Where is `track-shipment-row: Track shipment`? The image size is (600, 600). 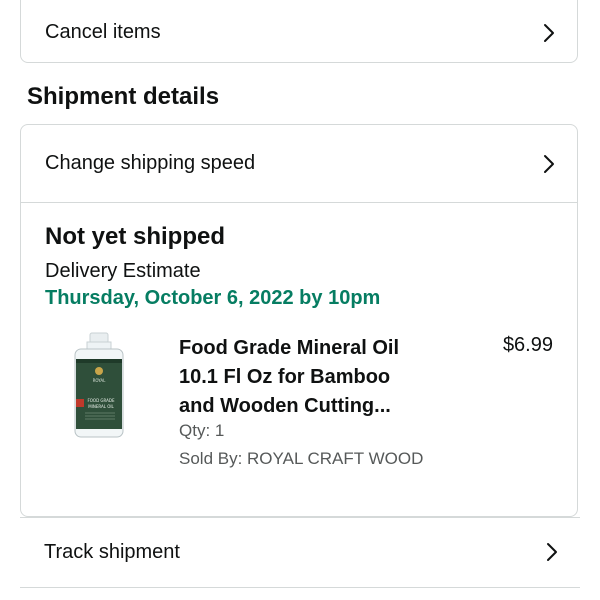
track-shipment-row: Track shipment is located at coordinates (300, 552).